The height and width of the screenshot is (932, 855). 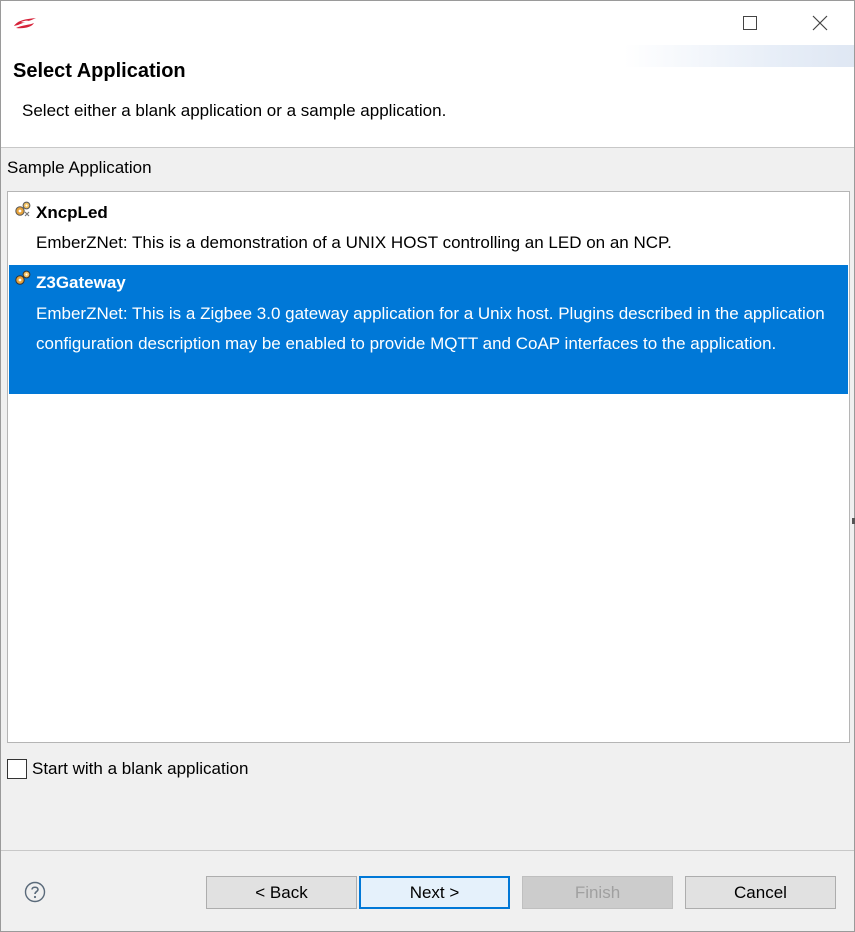 What do you see at coordinates (140, 768) in the screenshot?
I see `blank-application-label: Start with a blank application` at bounding box center [140, 768].